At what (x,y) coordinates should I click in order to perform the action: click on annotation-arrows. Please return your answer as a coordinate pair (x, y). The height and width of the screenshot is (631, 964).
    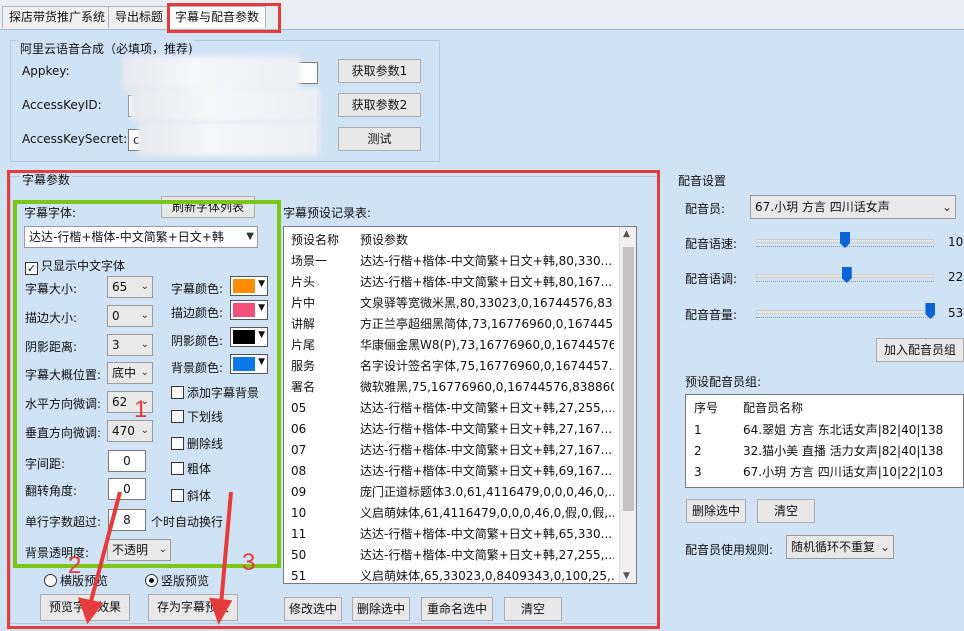
    Looking at the image, I should click on (155, 558).